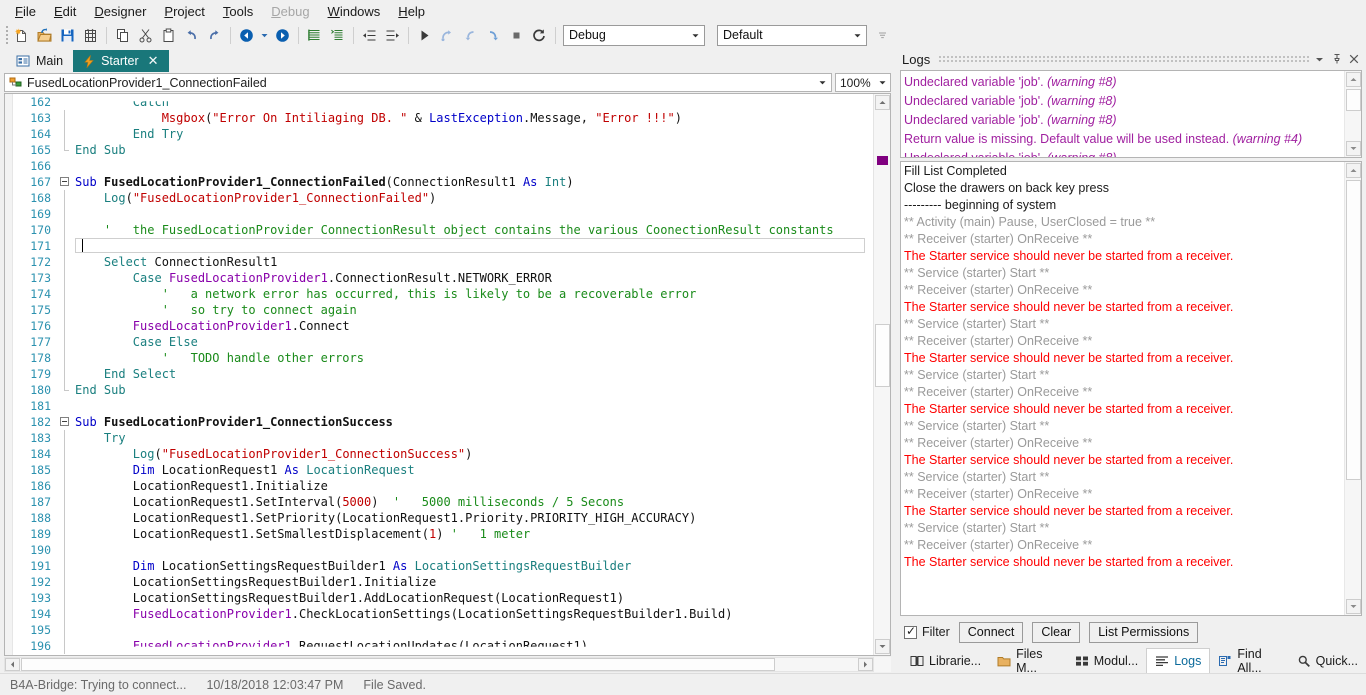  Describe the element at coordinates (539, 35) in the screenshot. I see `restart-icon` at that location.